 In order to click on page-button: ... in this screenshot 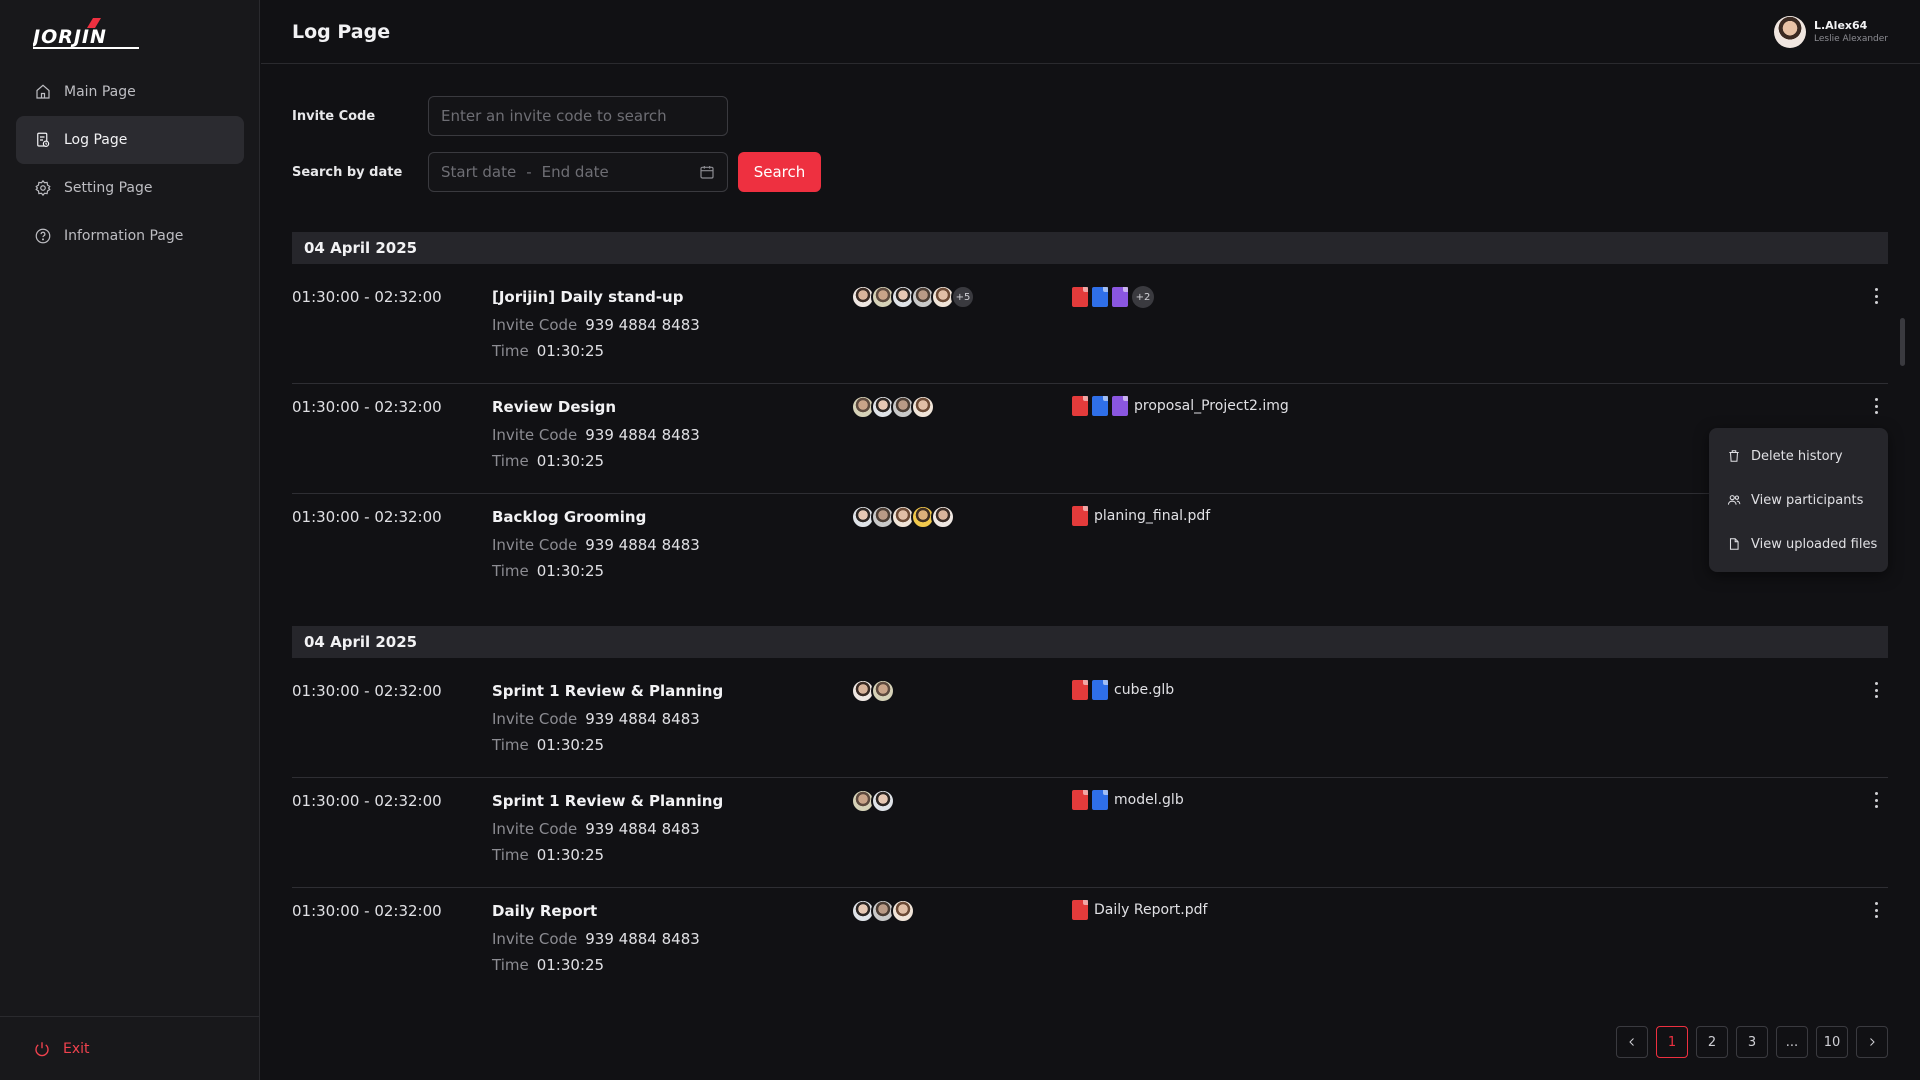, I will do `click(1792, 1042)`.